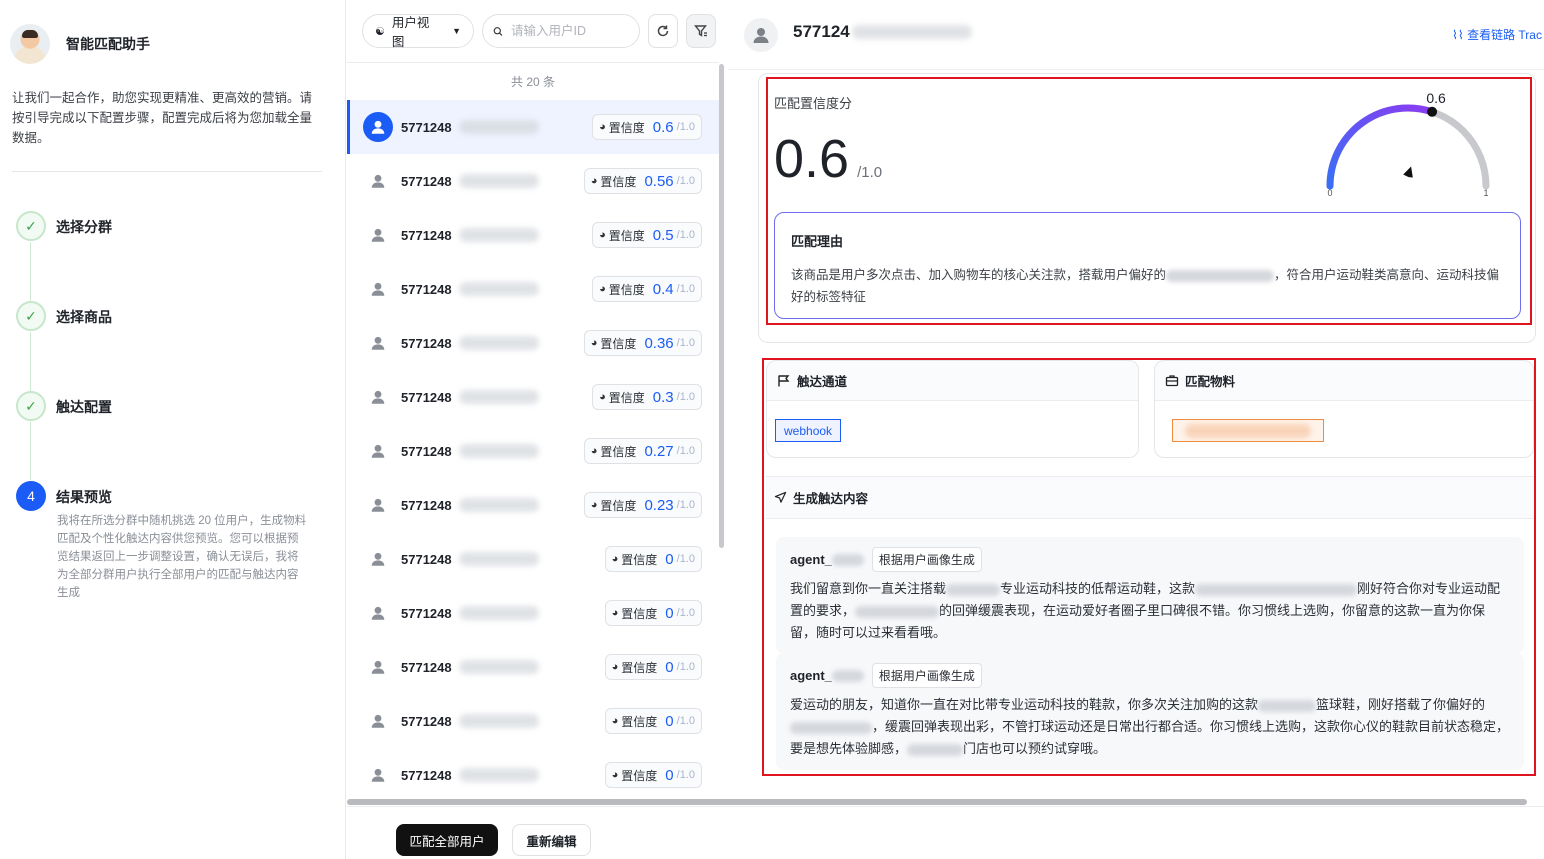 The image size is (1544, 859). Describe the element at coordinates (1248, 430) in the screenshot. I see `material-tag` at that location.